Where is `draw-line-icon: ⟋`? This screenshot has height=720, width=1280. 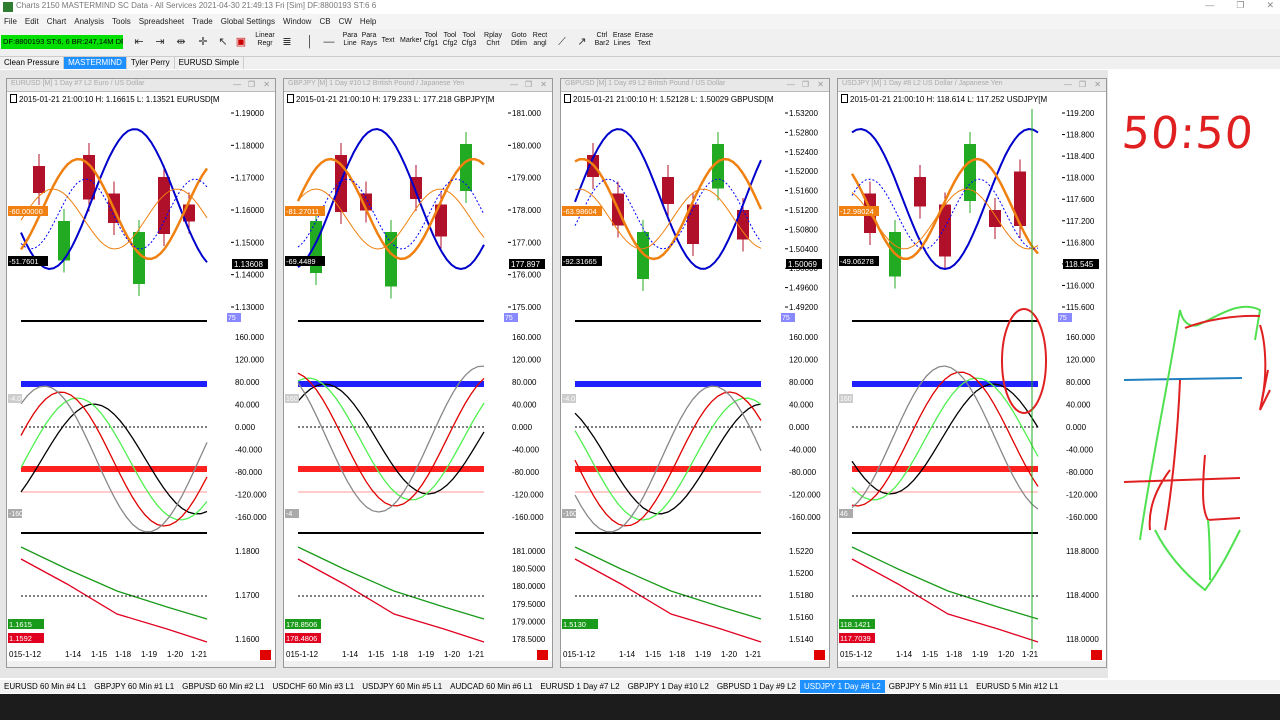
draw-line-icon: ⟋ is located at coordinates (562, 42).